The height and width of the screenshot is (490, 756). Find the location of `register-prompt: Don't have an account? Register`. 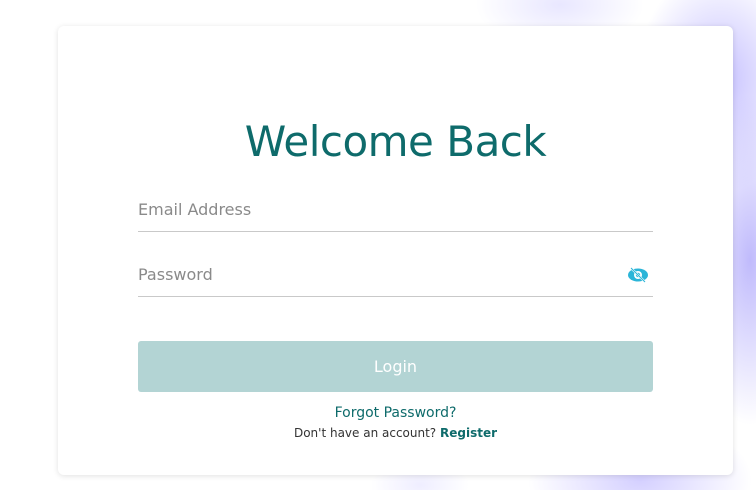

register-prompt: Don't have an account? Register is located at coordinates (395, 433).